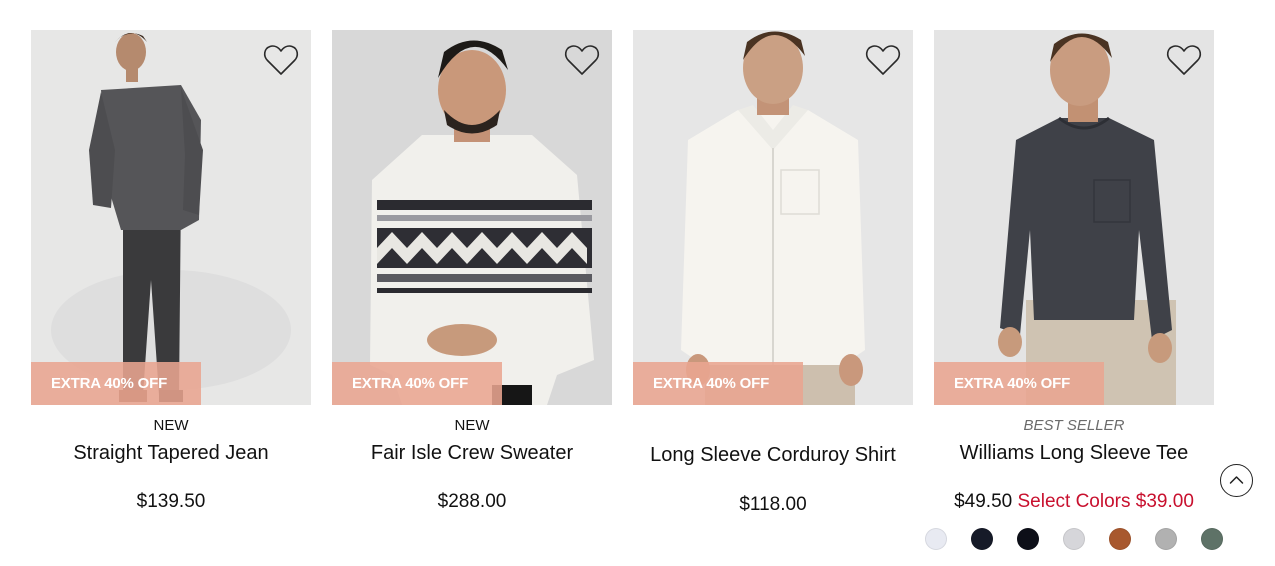  I want to click on model-in-dark-shirt-and-jeans-photo, so click(171, 217).